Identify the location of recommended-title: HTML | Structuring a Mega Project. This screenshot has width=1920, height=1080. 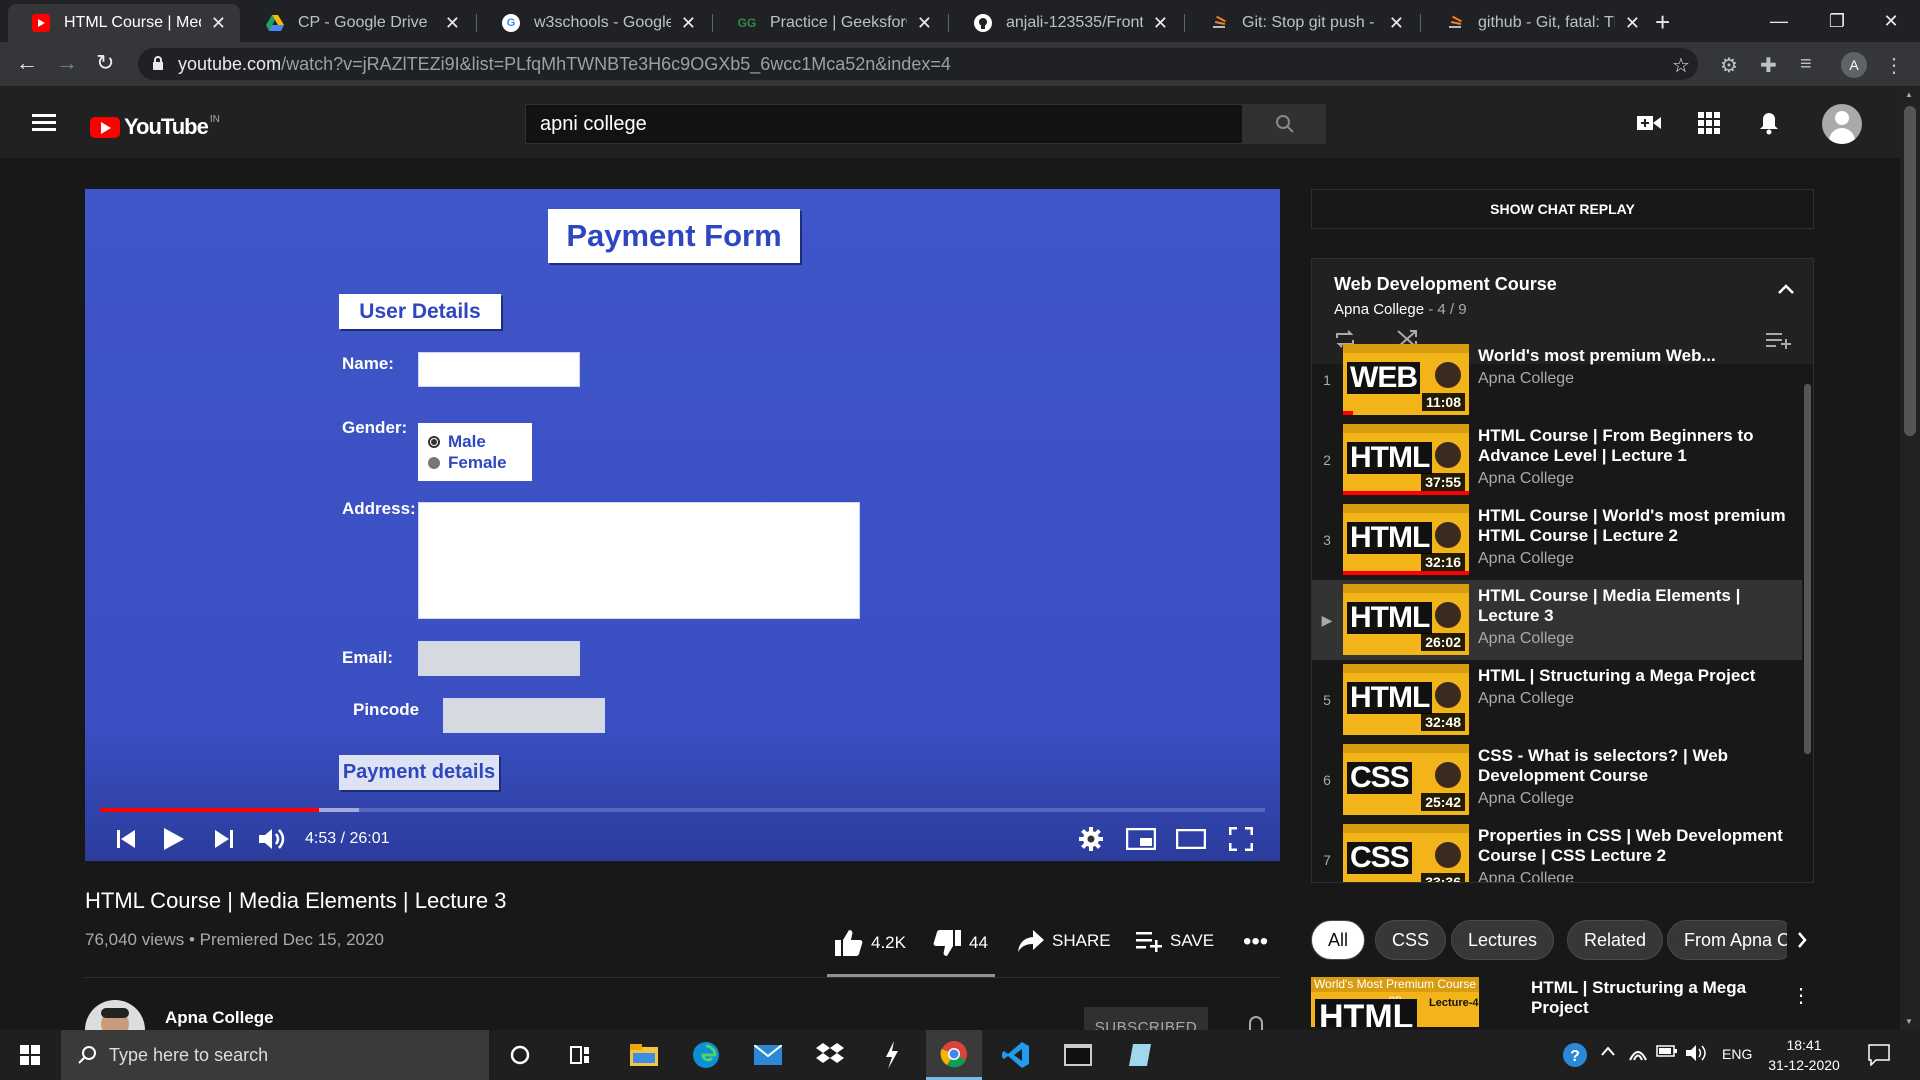
(1656, 998).